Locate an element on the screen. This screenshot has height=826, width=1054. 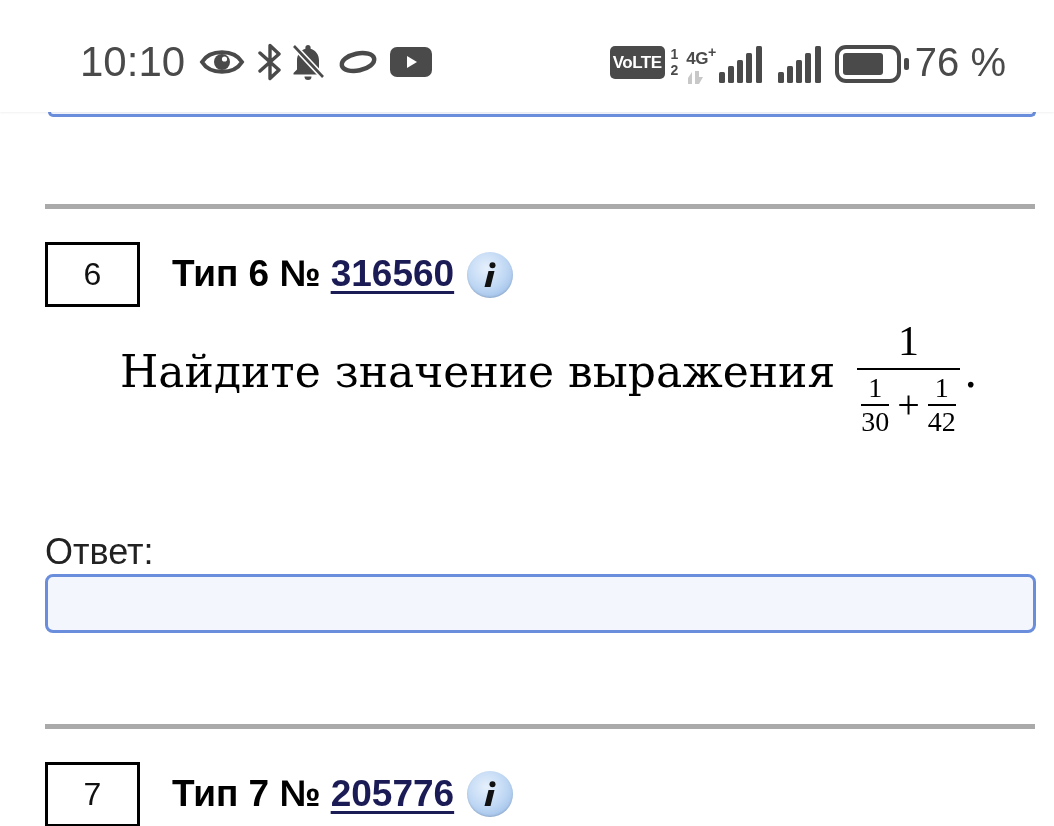
plus-sign: + is located at coordinates (908, 405).